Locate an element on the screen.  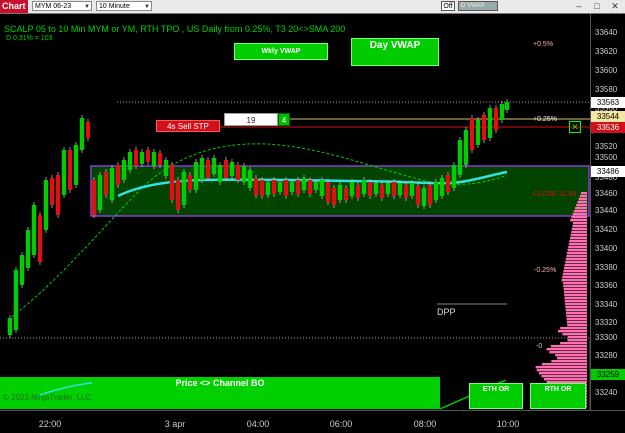
price-tick: 33500 is located at coordinates (606, 157).